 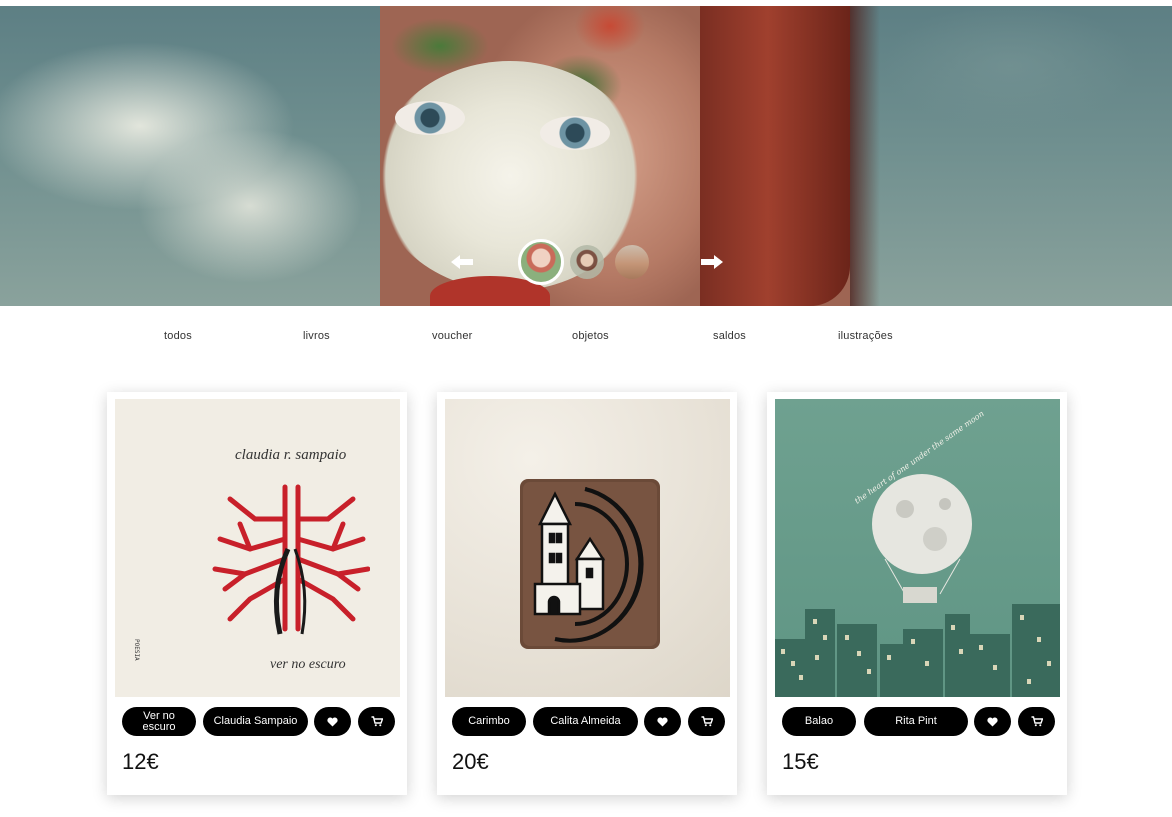 I want to click on slider-prev-arrow-icon, so click(x=462, y=263).